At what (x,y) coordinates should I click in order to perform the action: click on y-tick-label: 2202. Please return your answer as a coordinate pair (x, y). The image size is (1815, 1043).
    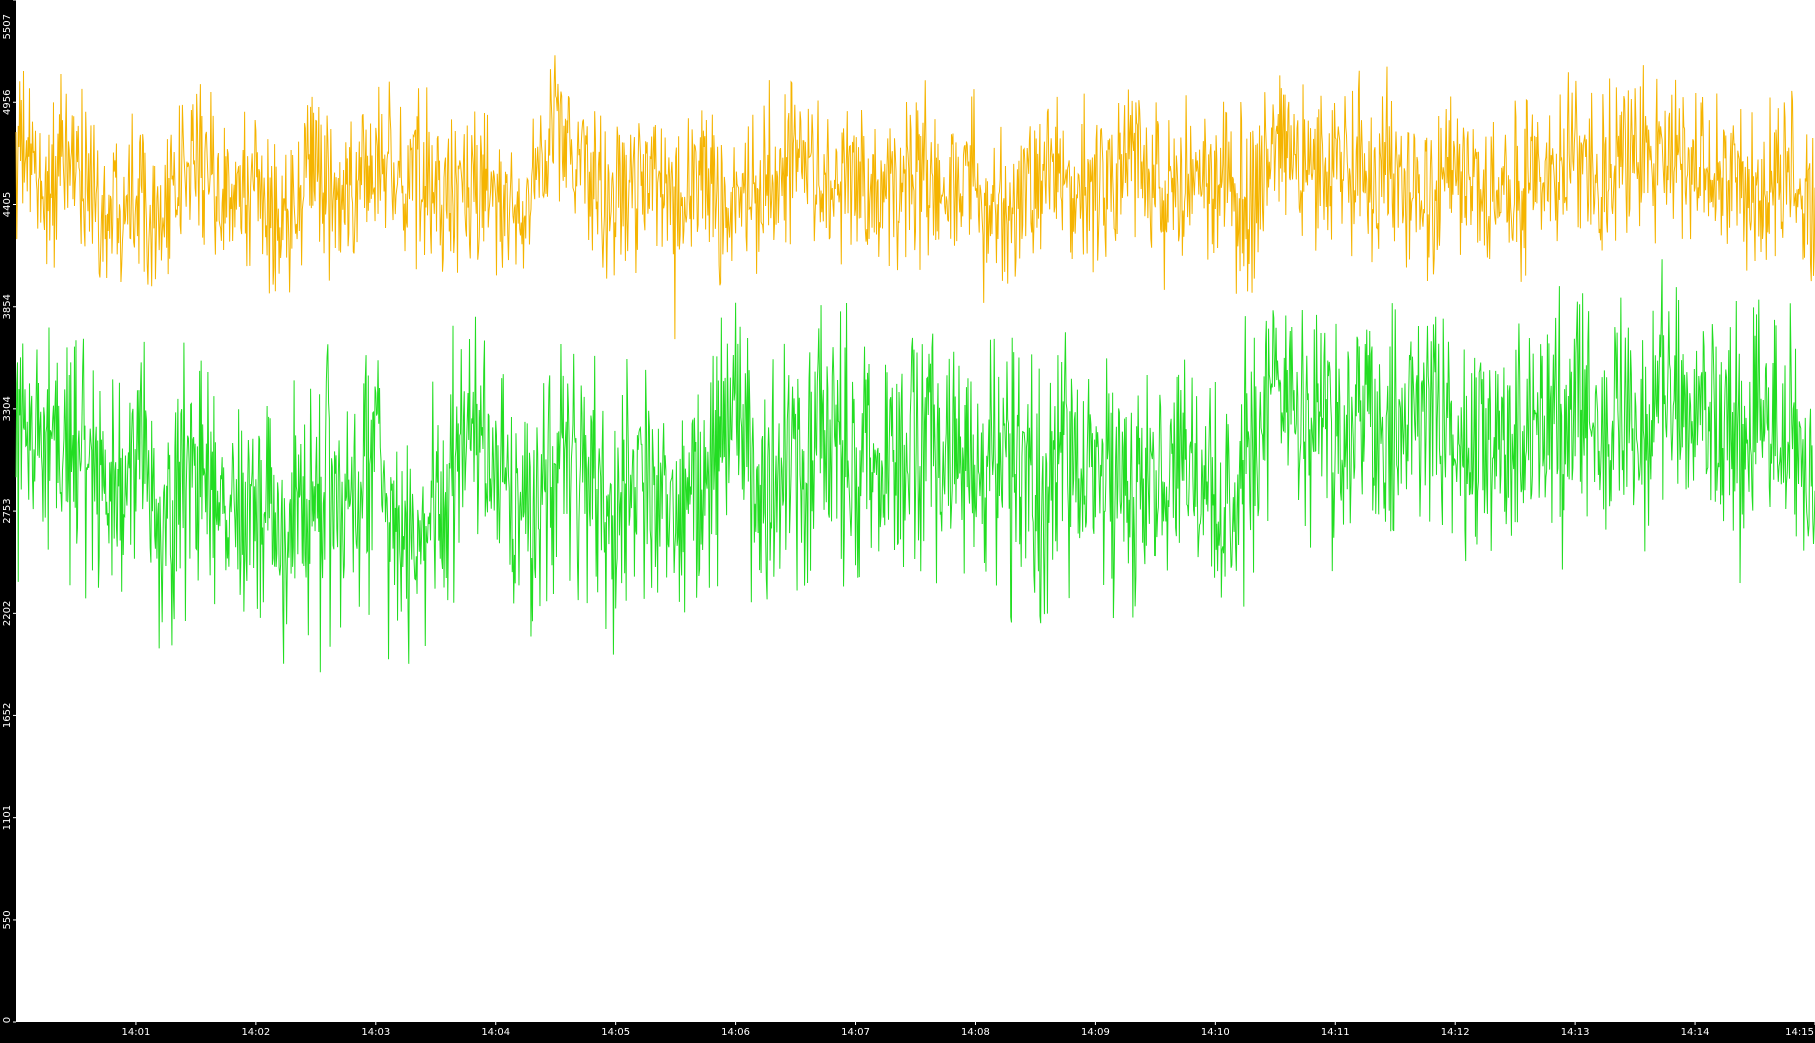
    Looking at the image, I should click on (7, 613).